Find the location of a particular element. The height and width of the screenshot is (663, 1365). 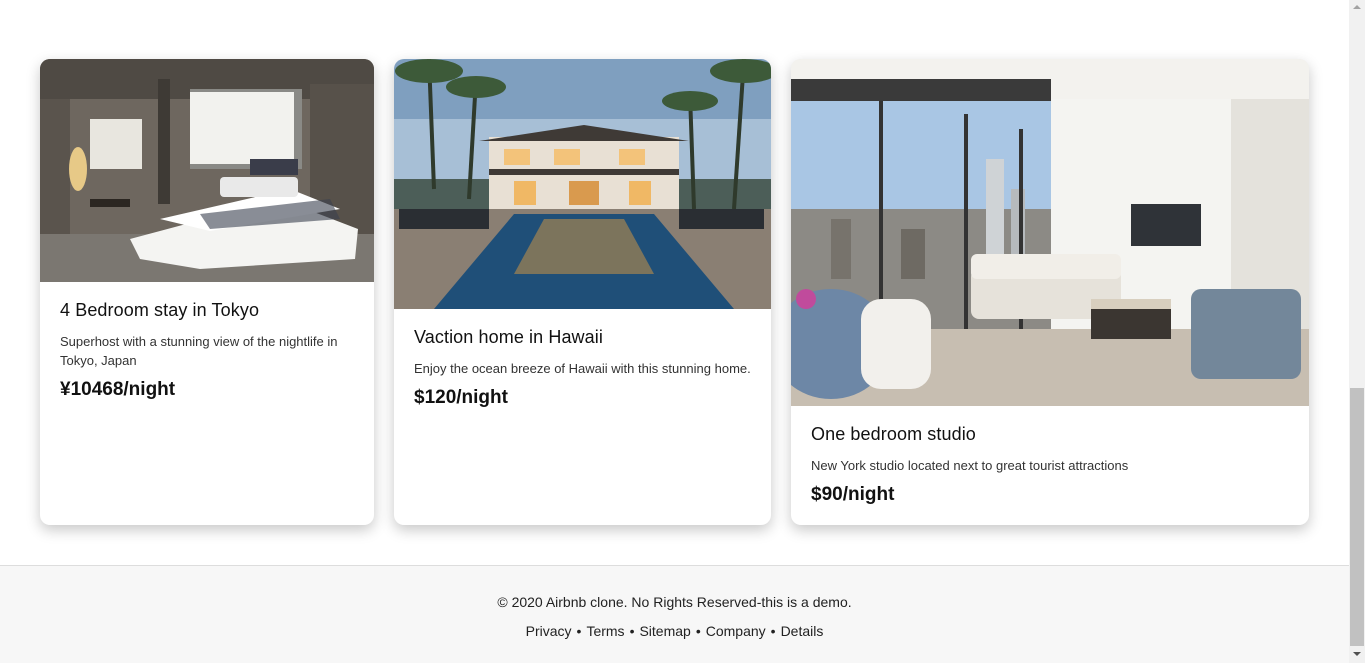

listing-title: Vaction home in Hawaii is located at coordinates (582, 337).